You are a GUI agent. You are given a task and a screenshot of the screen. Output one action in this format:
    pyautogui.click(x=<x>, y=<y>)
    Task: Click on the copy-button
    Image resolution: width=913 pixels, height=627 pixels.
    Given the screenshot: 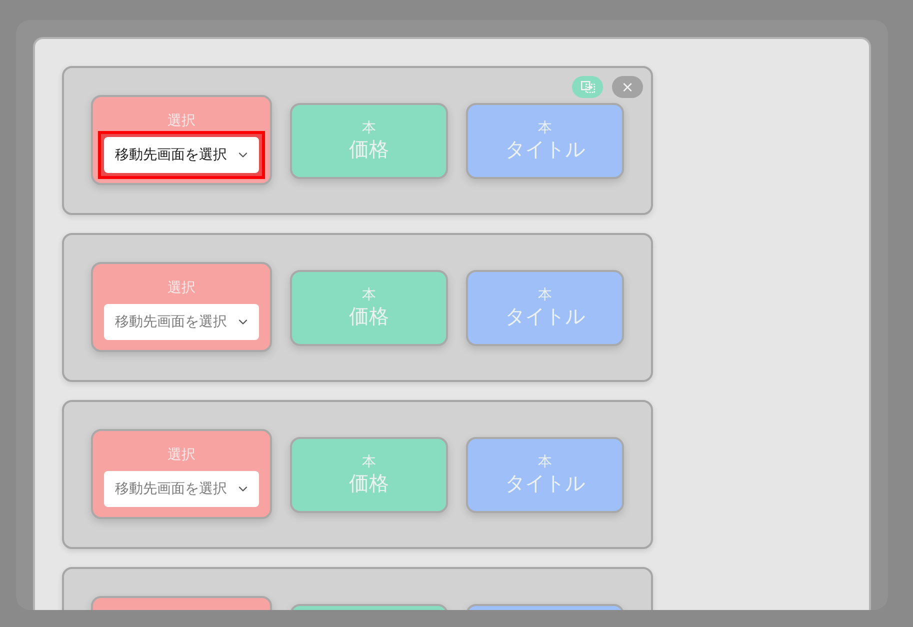 What is the action you would take?
    pyautogui.click(x=587, y=87)
    